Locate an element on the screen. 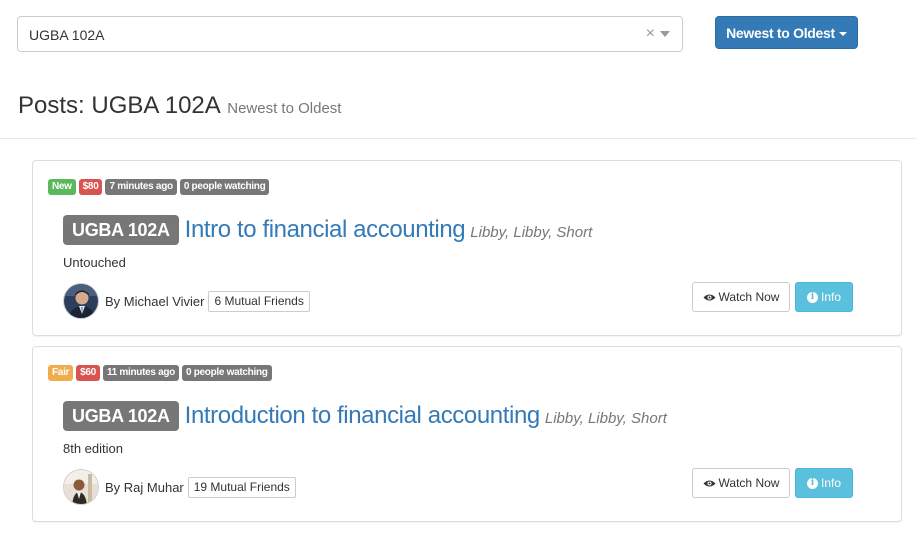 The height and width of the screenshot is (539, 923). post-condition-text: 8th edition is located at coordinates (93, 448).